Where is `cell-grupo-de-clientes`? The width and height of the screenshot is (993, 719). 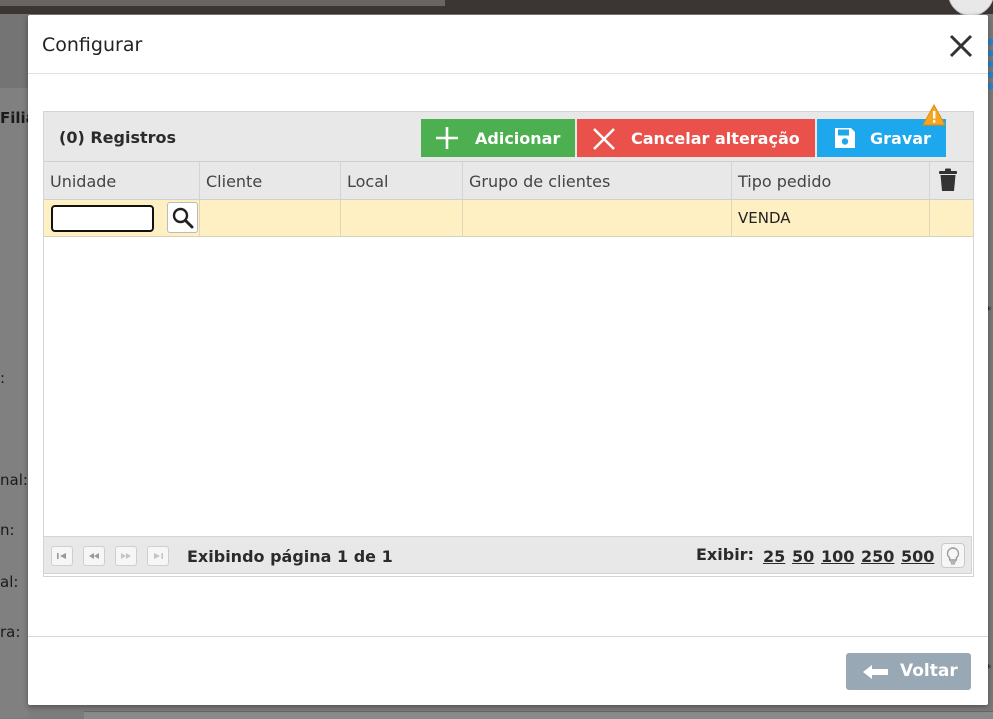
cell-grupo-de-clientes is located at coordinates (597, 218).